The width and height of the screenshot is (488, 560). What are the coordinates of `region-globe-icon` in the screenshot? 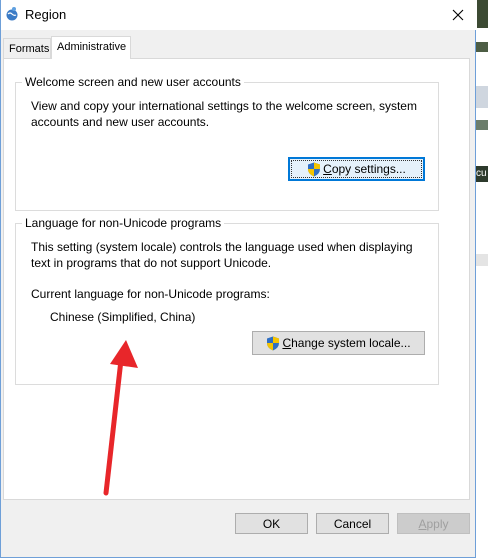 It's located at (12, 14).